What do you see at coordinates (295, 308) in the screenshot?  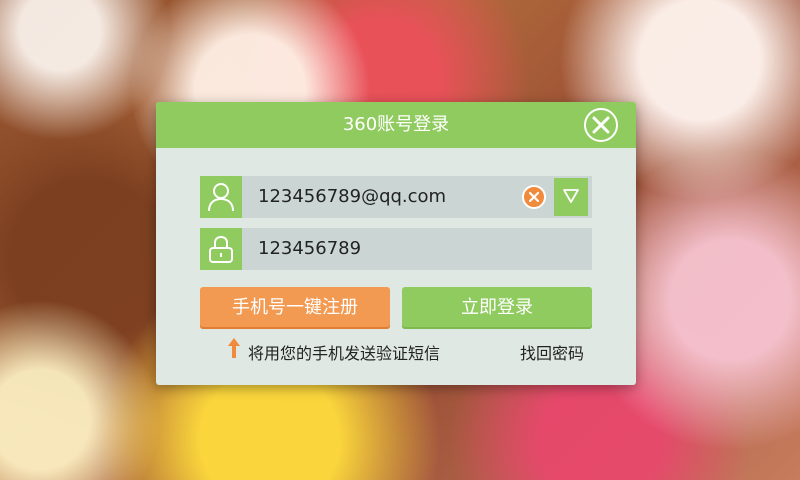 I see `register-button: 手机号一键注册` at bounding box center [295, 308].